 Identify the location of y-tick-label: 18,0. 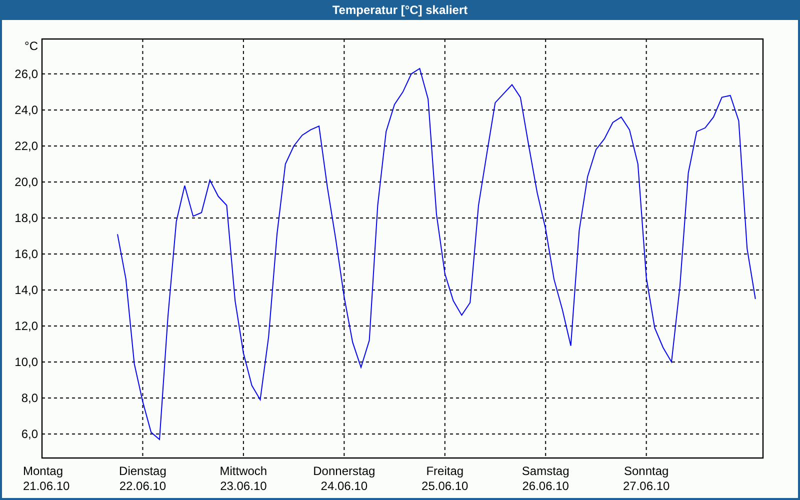
(26, 217).